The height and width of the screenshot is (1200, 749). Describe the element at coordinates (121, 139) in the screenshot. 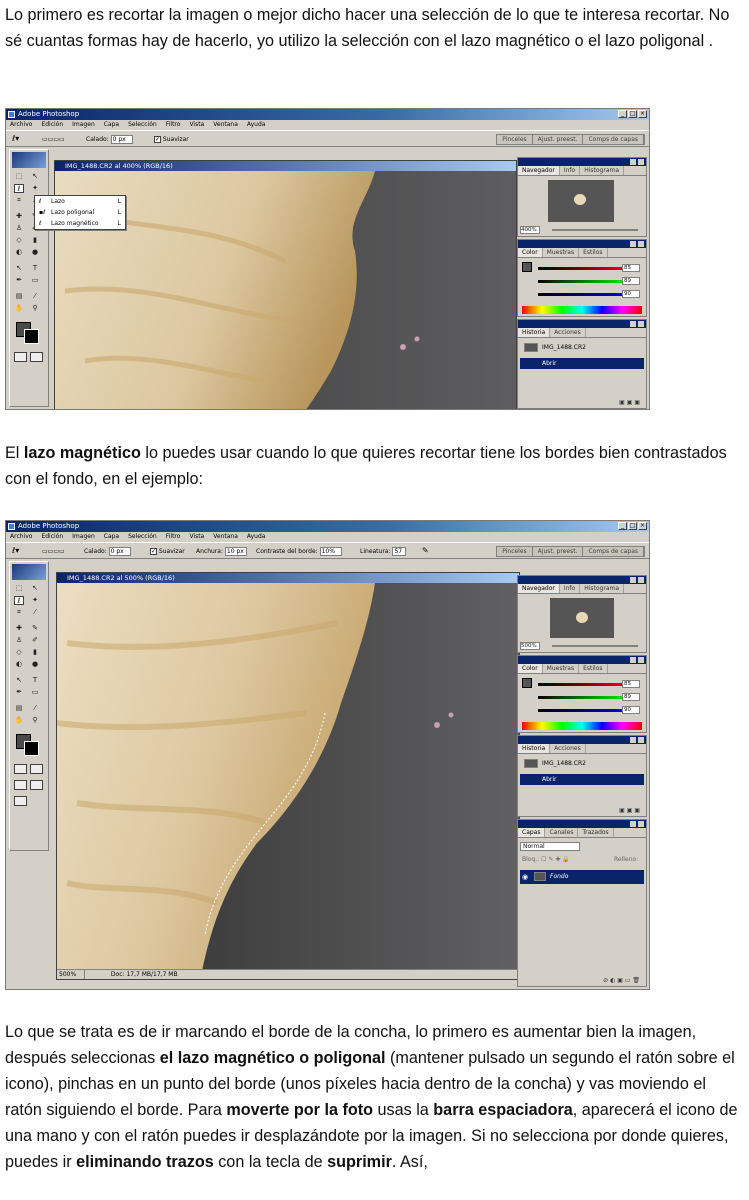

I see `feather-input: 0 px` at that location.